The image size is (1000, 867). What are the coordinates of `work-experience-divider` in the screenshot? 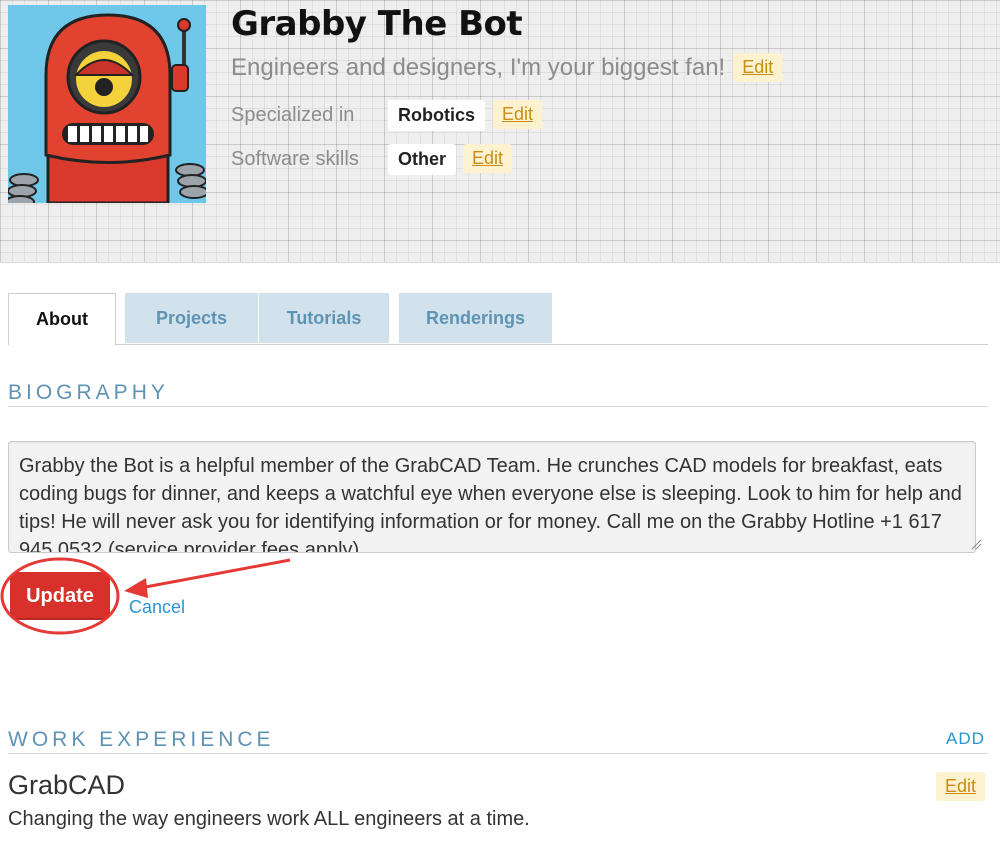 It's located at (498, 753).